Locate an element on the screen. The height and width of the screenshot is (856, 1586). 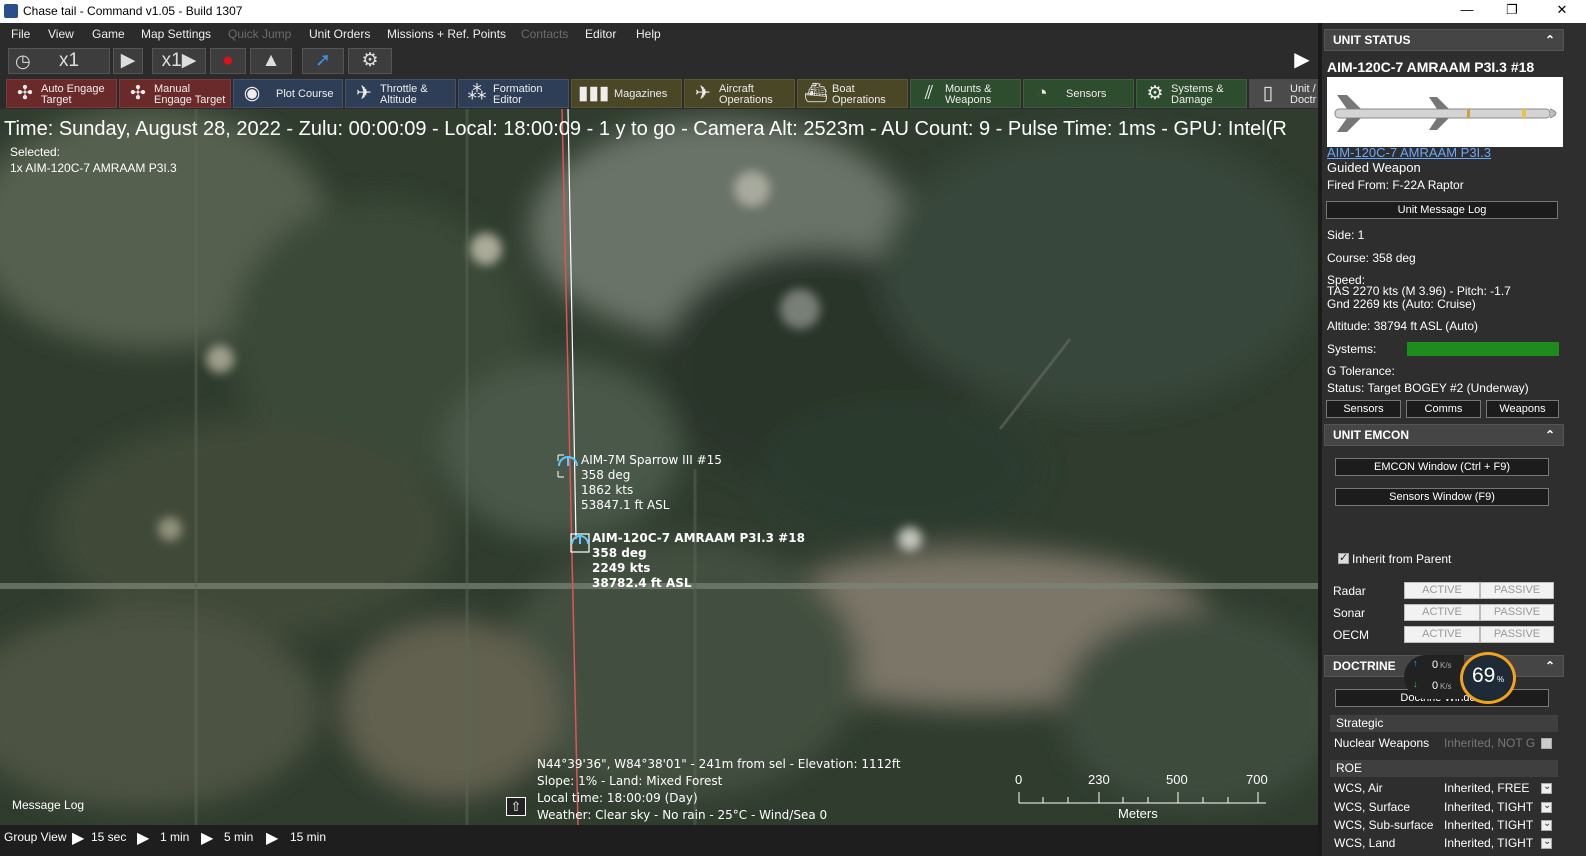
tab-comms: Comms is located at coordinates (1443, 409).